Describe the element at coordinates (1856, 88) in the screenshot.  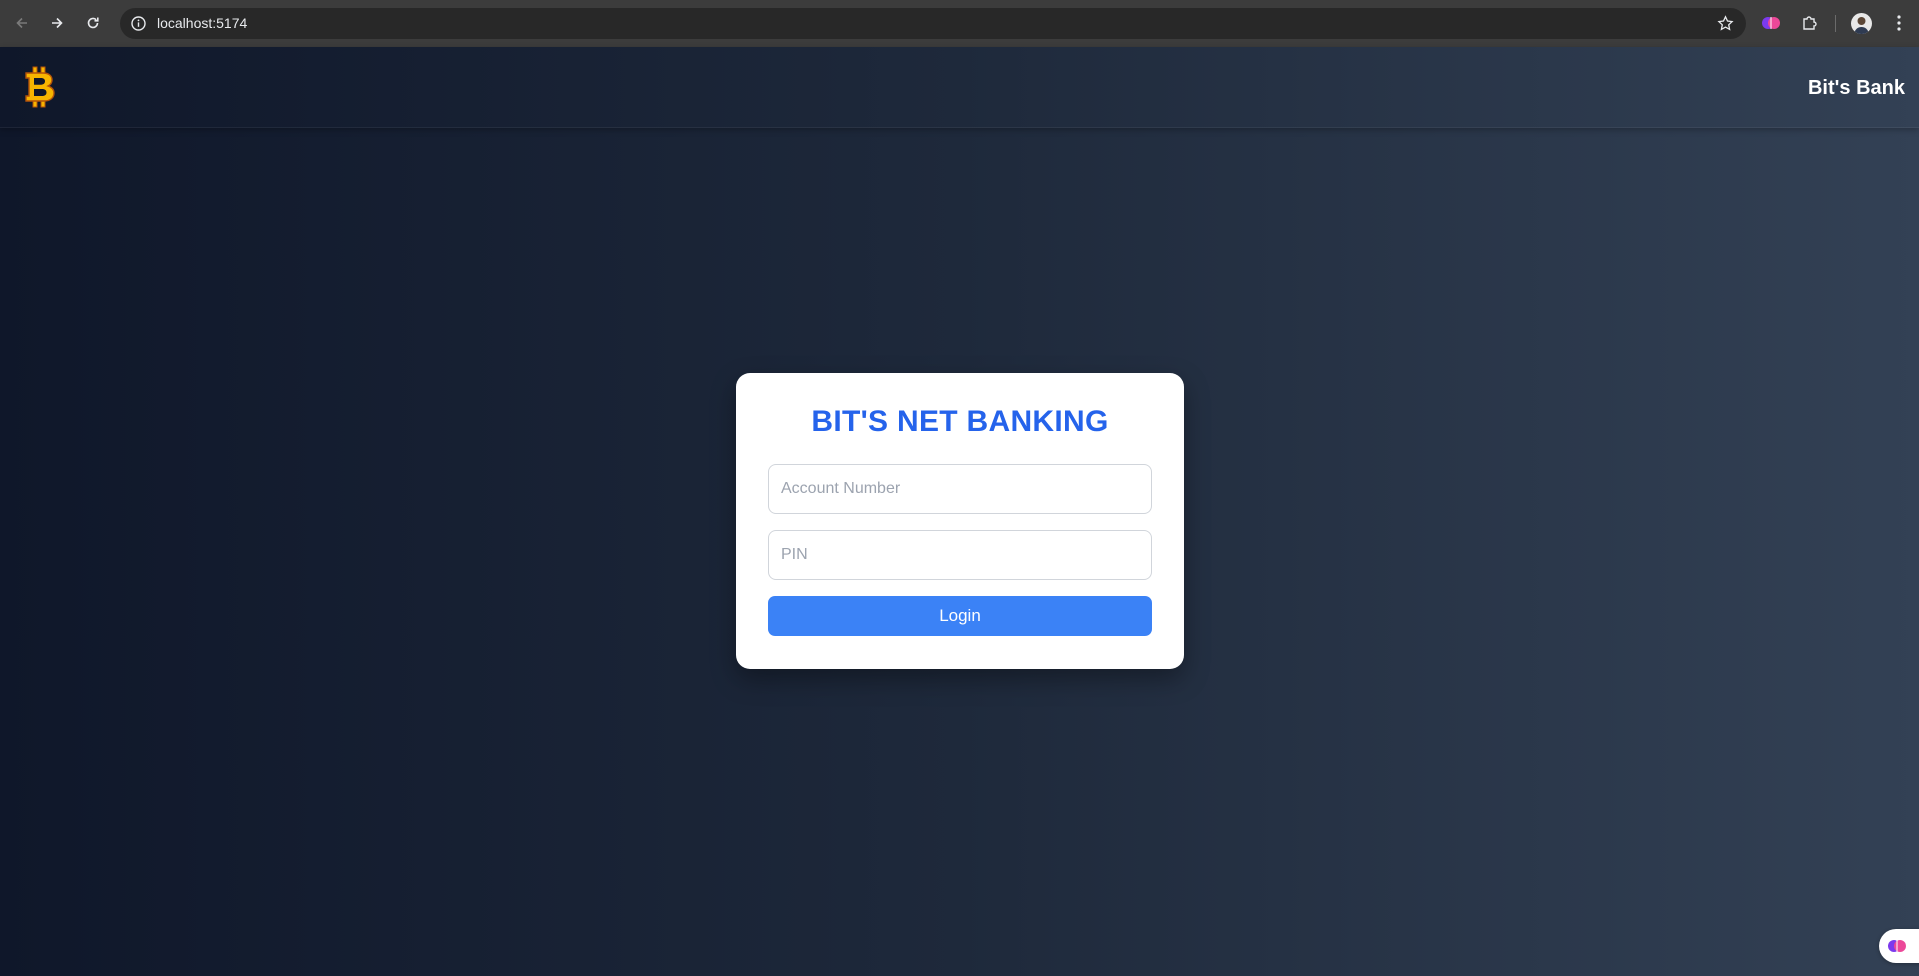
I see `brand-name: Bit's Bank` at that location.